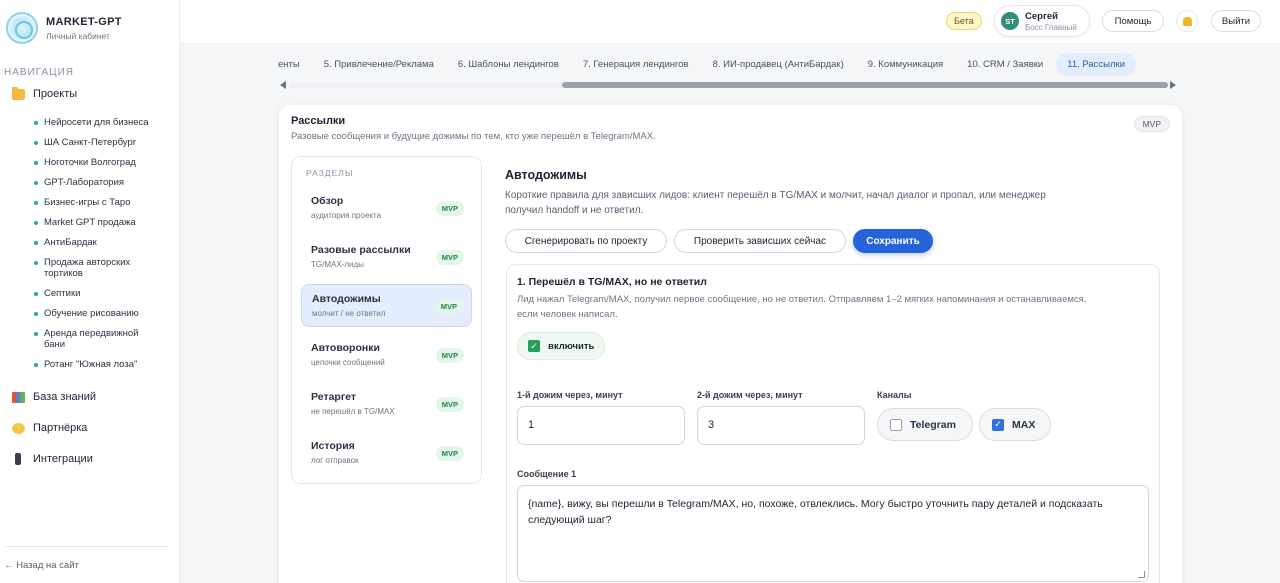 The height and width of the screenshot is (583, 1280). What do you see at coordinates (1051, 27) in the screenshot?
I see `user-role: Босс Главный` at bounding box center [1051, 27].